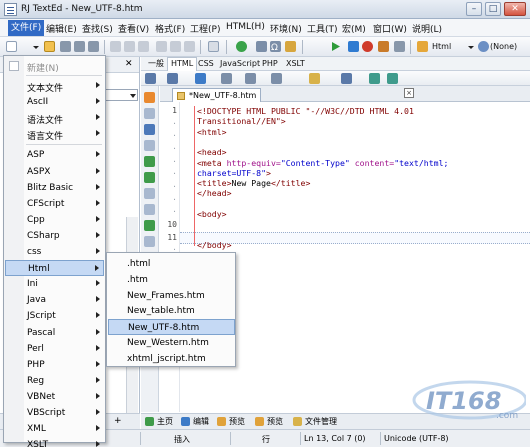 The image size is (530, 447). I want to click on menu-item-php: PHP, so click(54, 365).